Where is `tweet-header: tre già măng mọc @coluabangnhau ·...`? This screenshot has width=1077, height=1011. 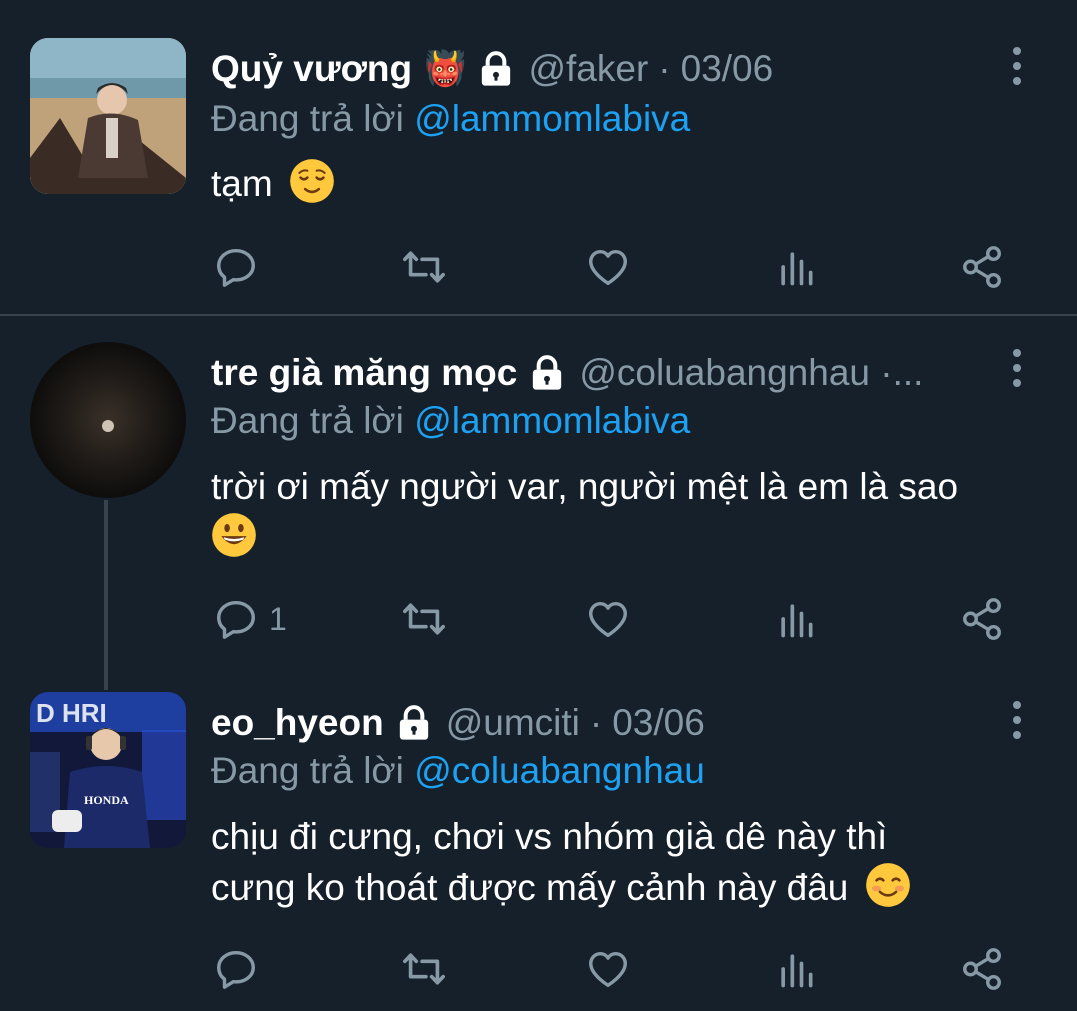
tweet-header: tre già măng mọc @coluabangnhau ·... is located at coordinates (599, 373).